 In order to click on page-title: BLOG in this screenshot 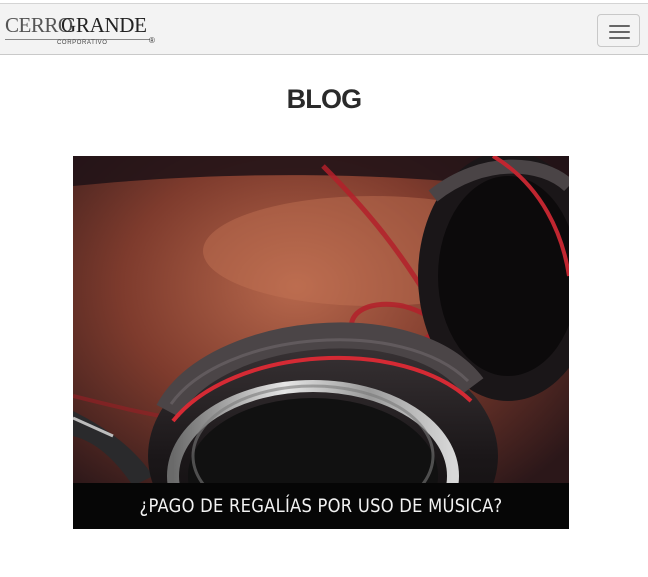, I will do `click(324, 99)`.